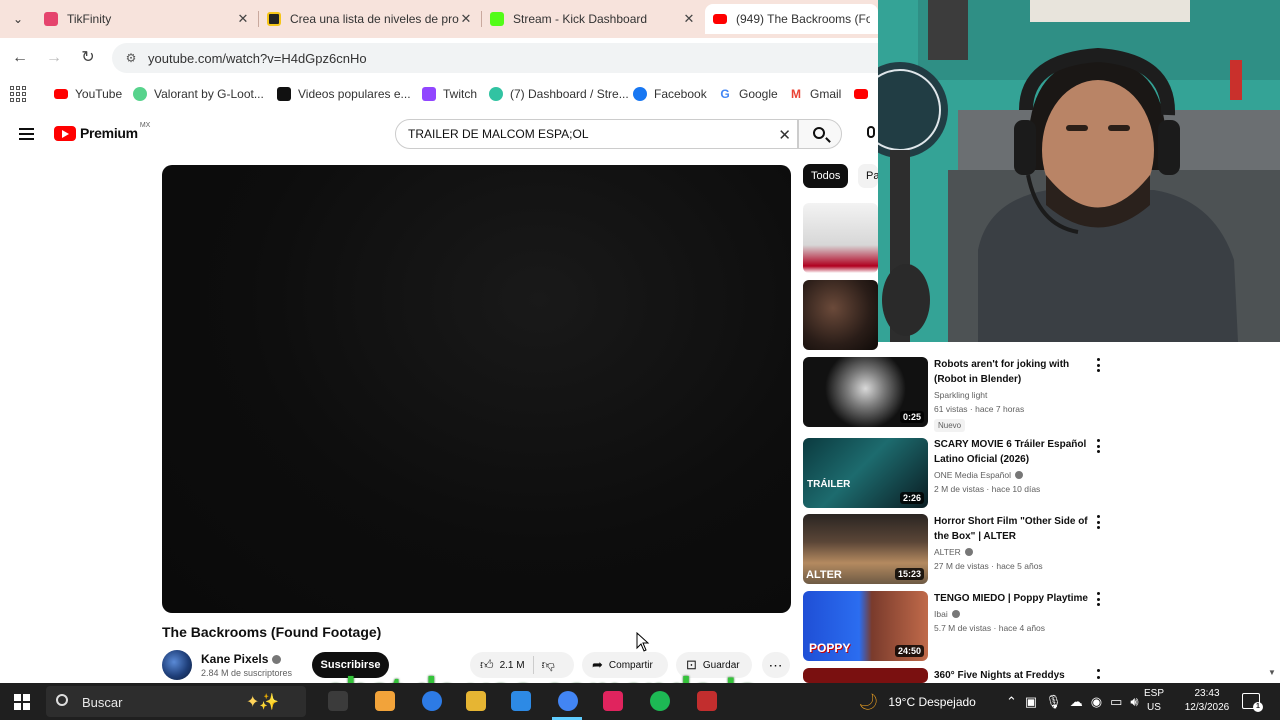  What do you see at coordinates (1272, 672) in the screenshot?
I see `scroll-down-arrow-icon: ▼` at bounding box center [1272, 672].